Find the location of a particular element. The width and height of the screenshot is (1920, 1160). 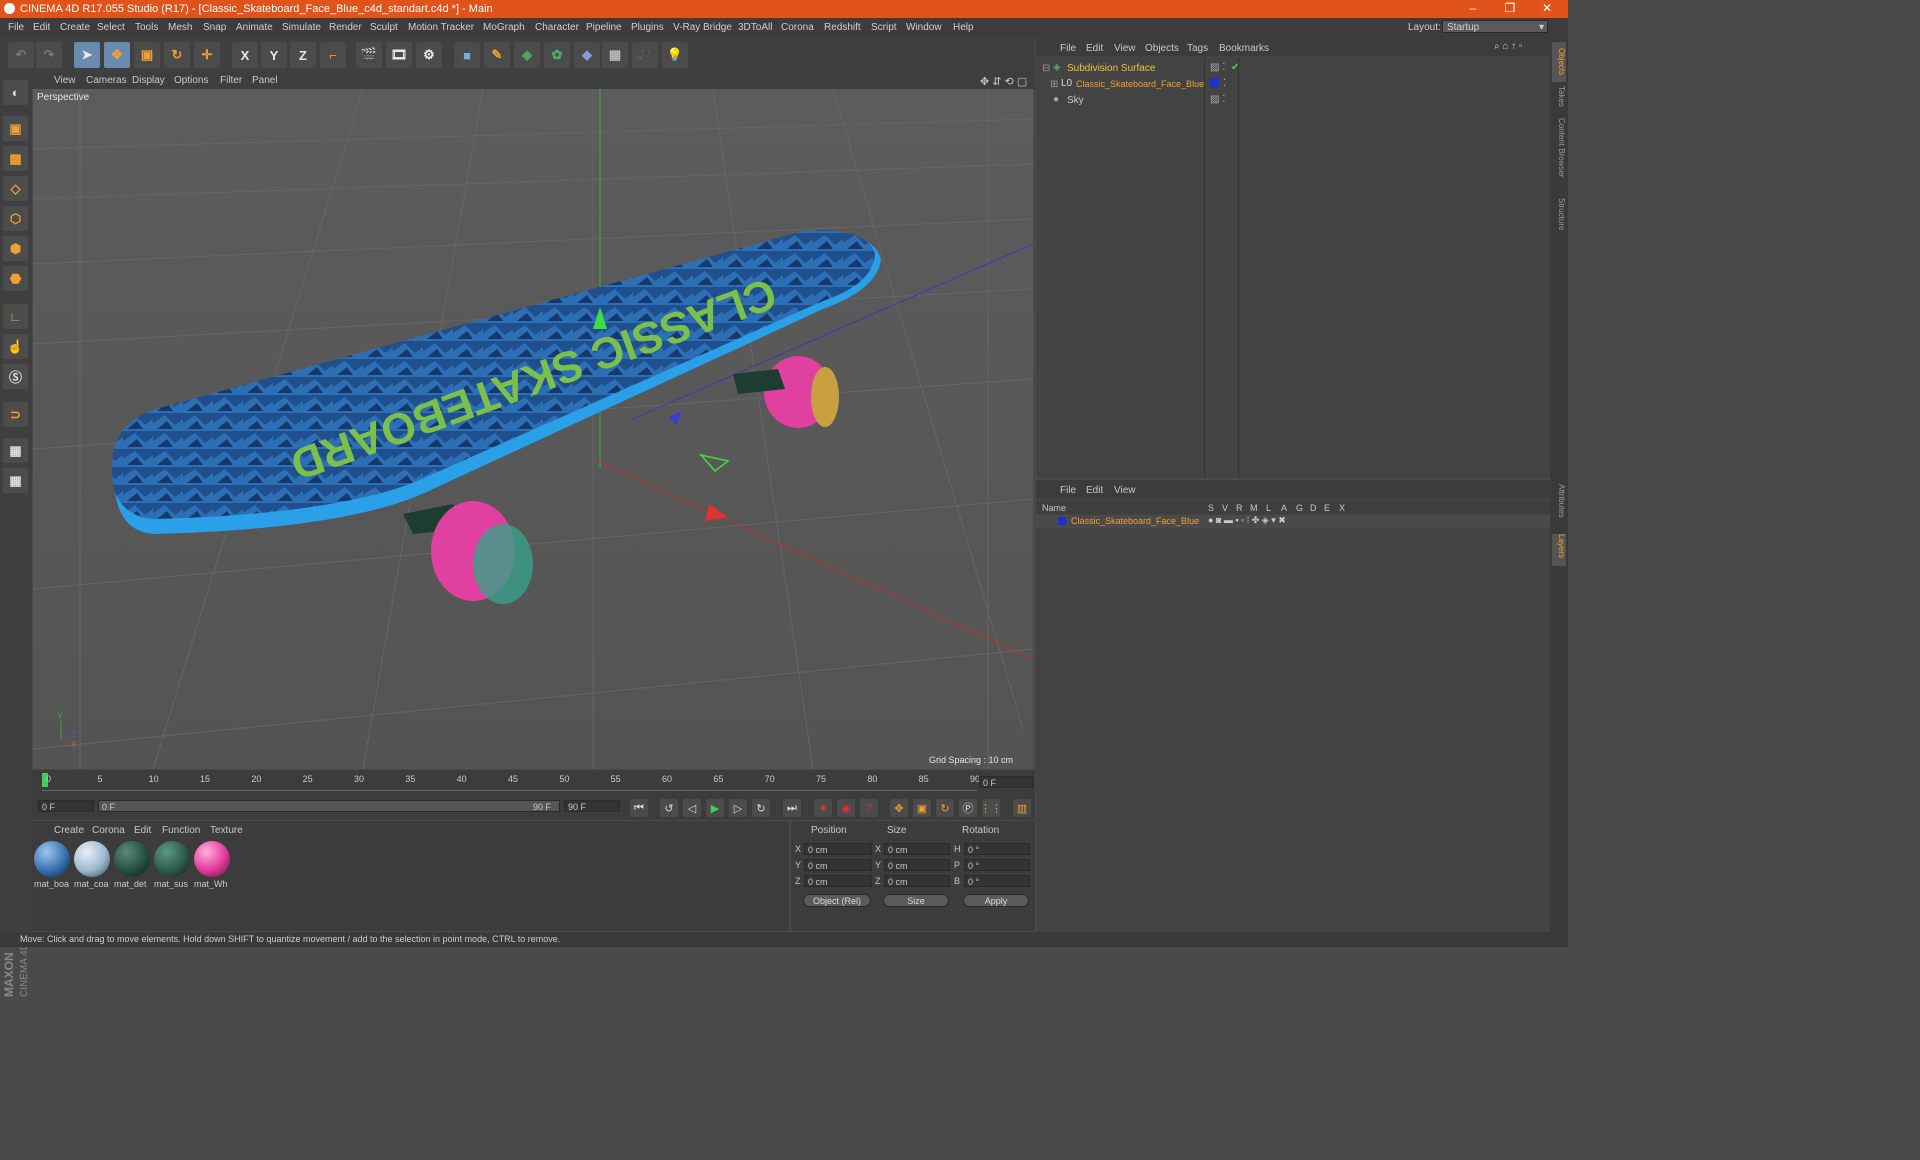

menu-script: Script is located at coordinates (884, 27).